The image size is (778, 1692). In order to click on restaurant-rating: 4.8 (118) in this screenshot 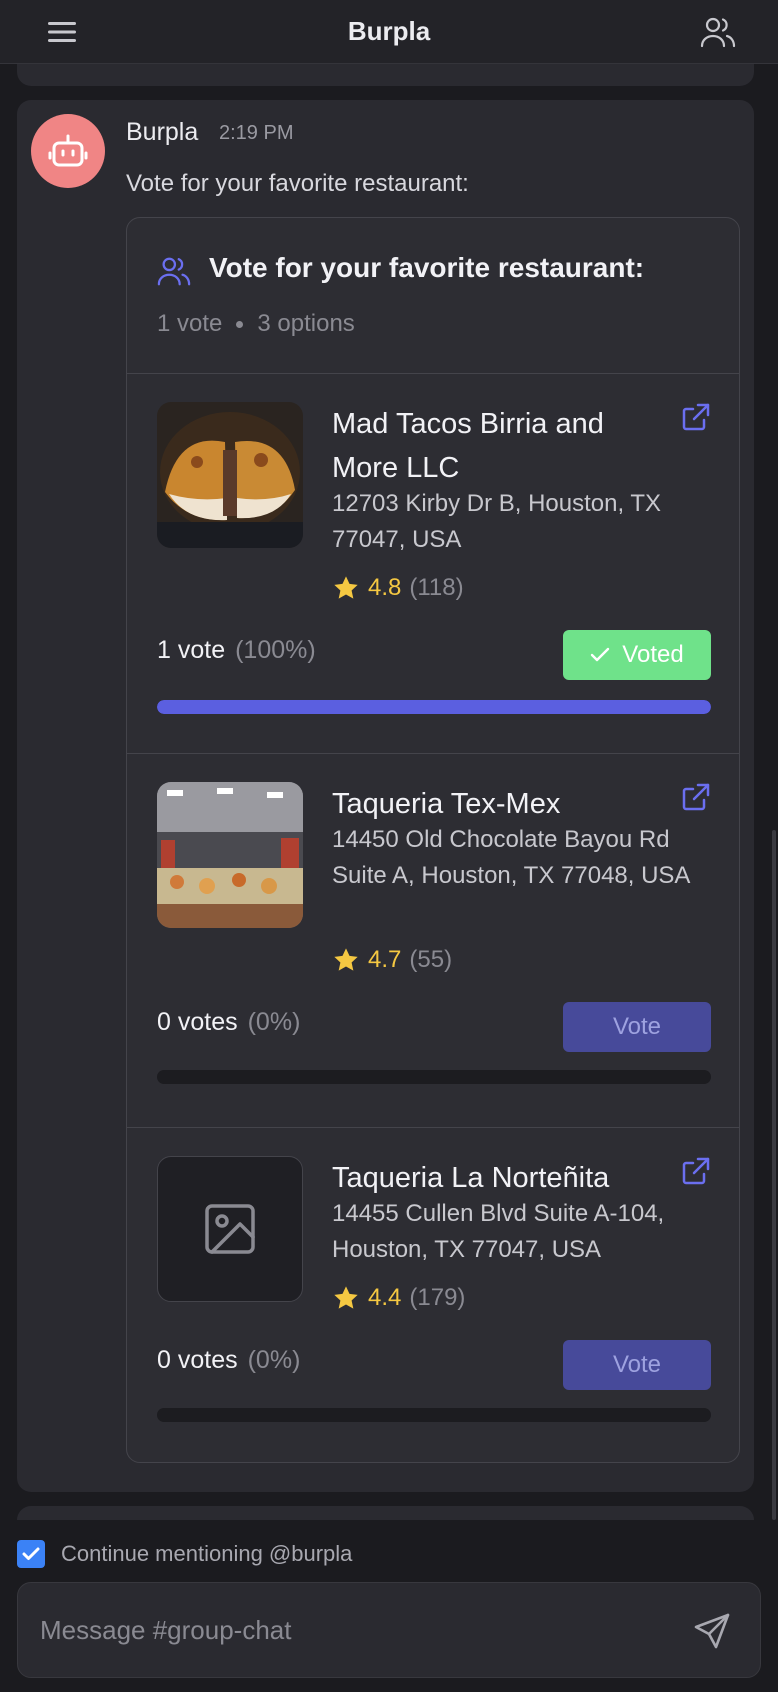, I will do `click(398, 588)`.